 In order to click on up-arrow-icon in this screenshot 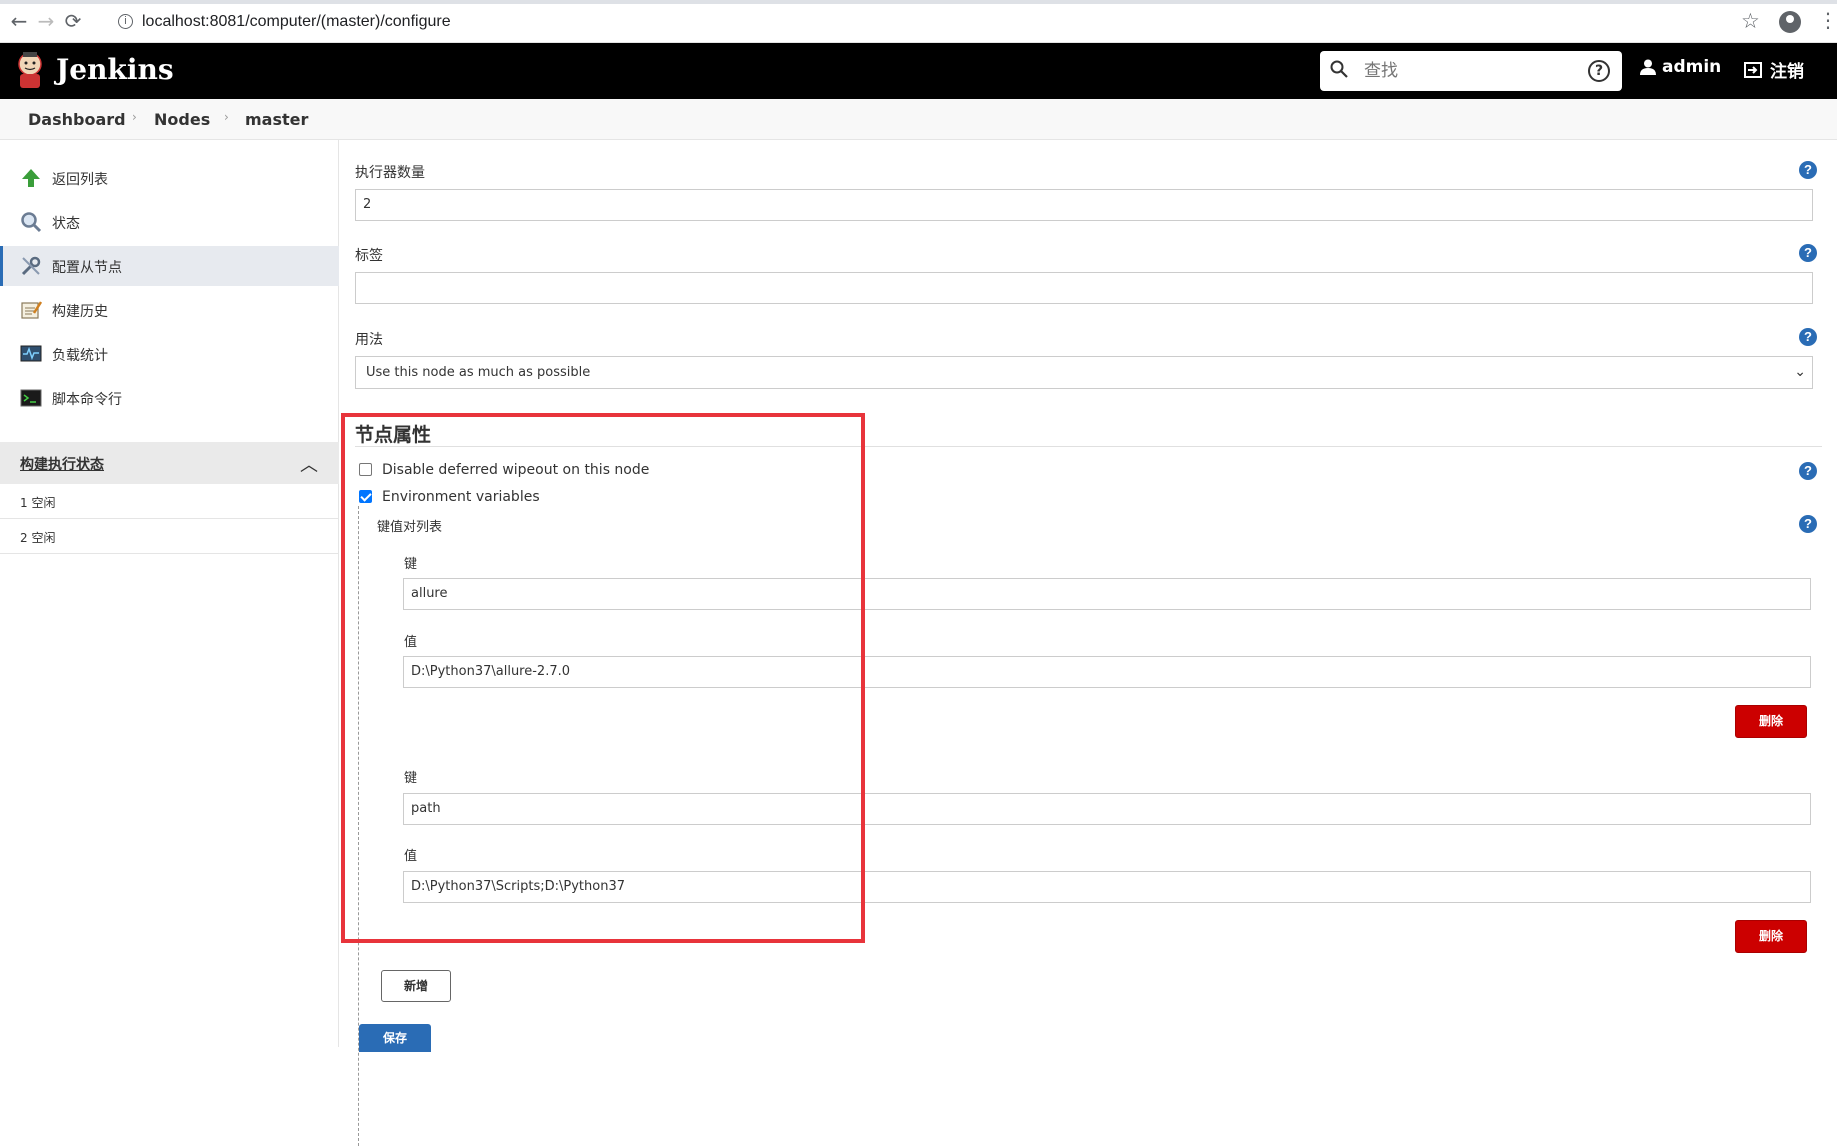, I will do `click(31, 178)`.